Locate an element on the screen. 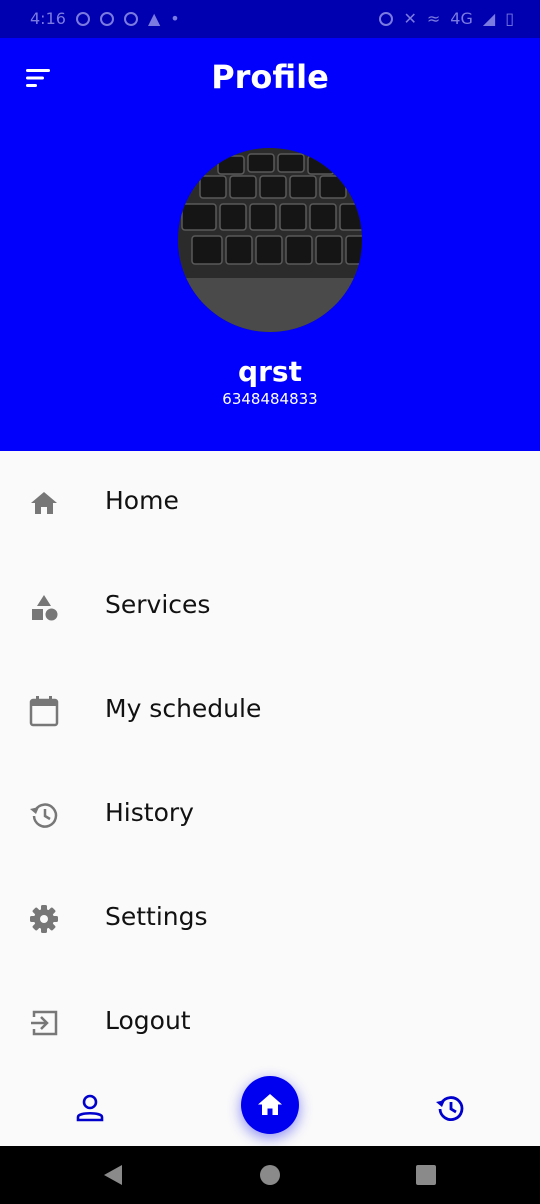 The width and height of the screenshot is (540, 1204). menu-item-schedule: My schedule is located at coordinates (270, 711).